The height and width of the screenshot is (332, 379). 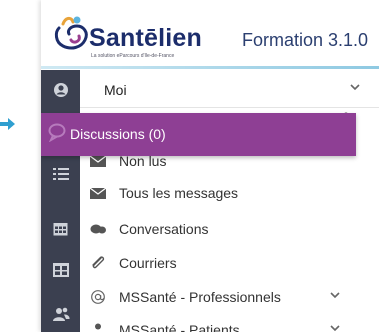 I want to click on paperclip-icon, so click(x=98, y=262).